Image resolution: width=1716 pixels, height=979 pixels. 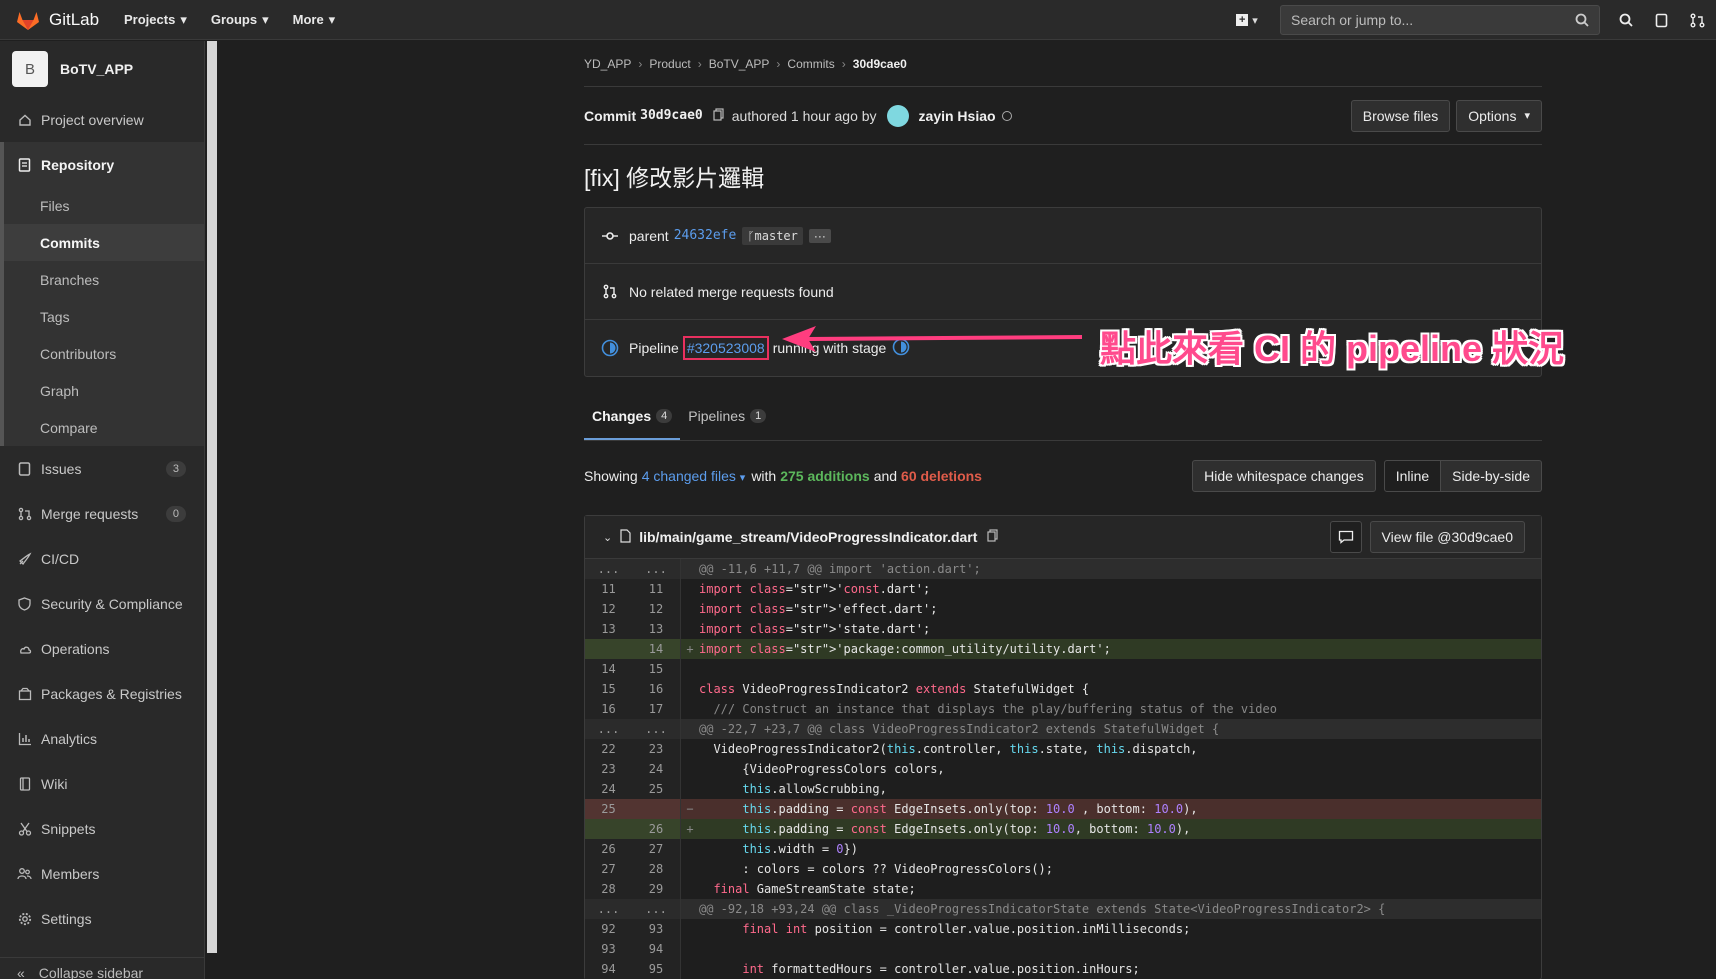 I want to click on breadcrumb-item: BoTV_APP, so click(x=739, y=64).